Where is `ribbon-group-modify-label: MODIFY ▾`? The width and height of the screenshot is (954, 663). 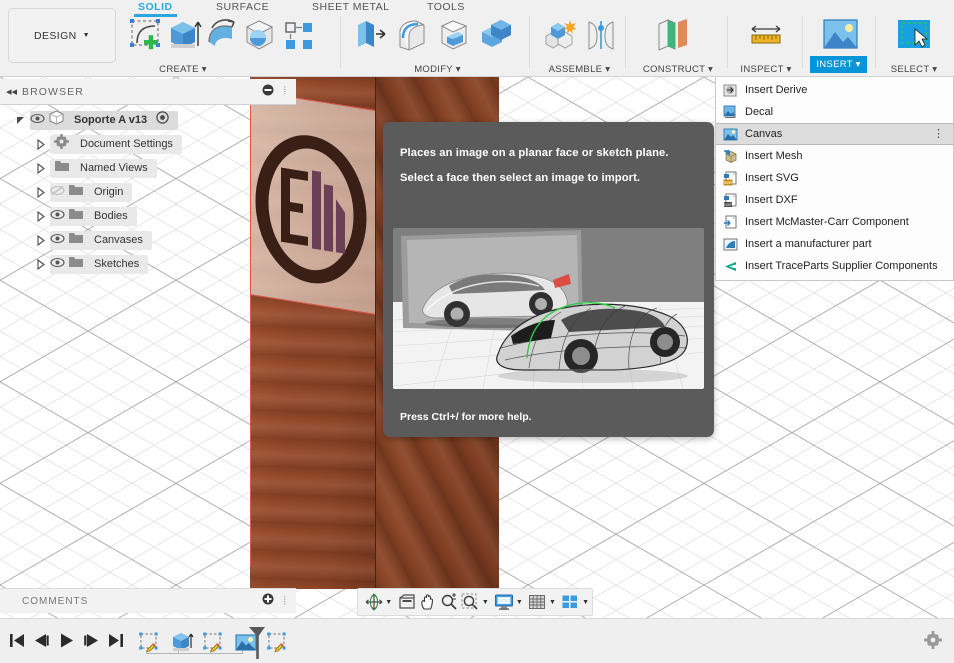
ribbon-group-modify-label: MODIFY ▾ is located at coordinates (437, 69).